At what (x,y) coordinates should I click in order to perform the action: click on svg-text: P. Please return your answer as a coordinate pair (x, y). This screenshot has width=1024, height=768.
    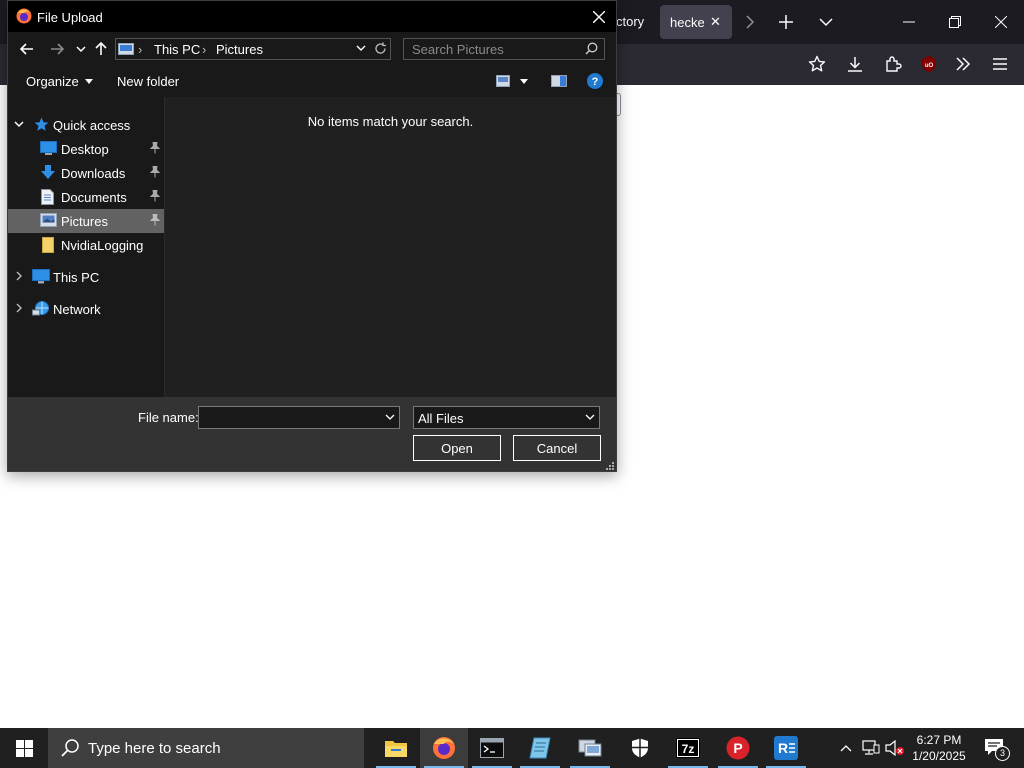
    Looking at the image, I should click on (737, 748).